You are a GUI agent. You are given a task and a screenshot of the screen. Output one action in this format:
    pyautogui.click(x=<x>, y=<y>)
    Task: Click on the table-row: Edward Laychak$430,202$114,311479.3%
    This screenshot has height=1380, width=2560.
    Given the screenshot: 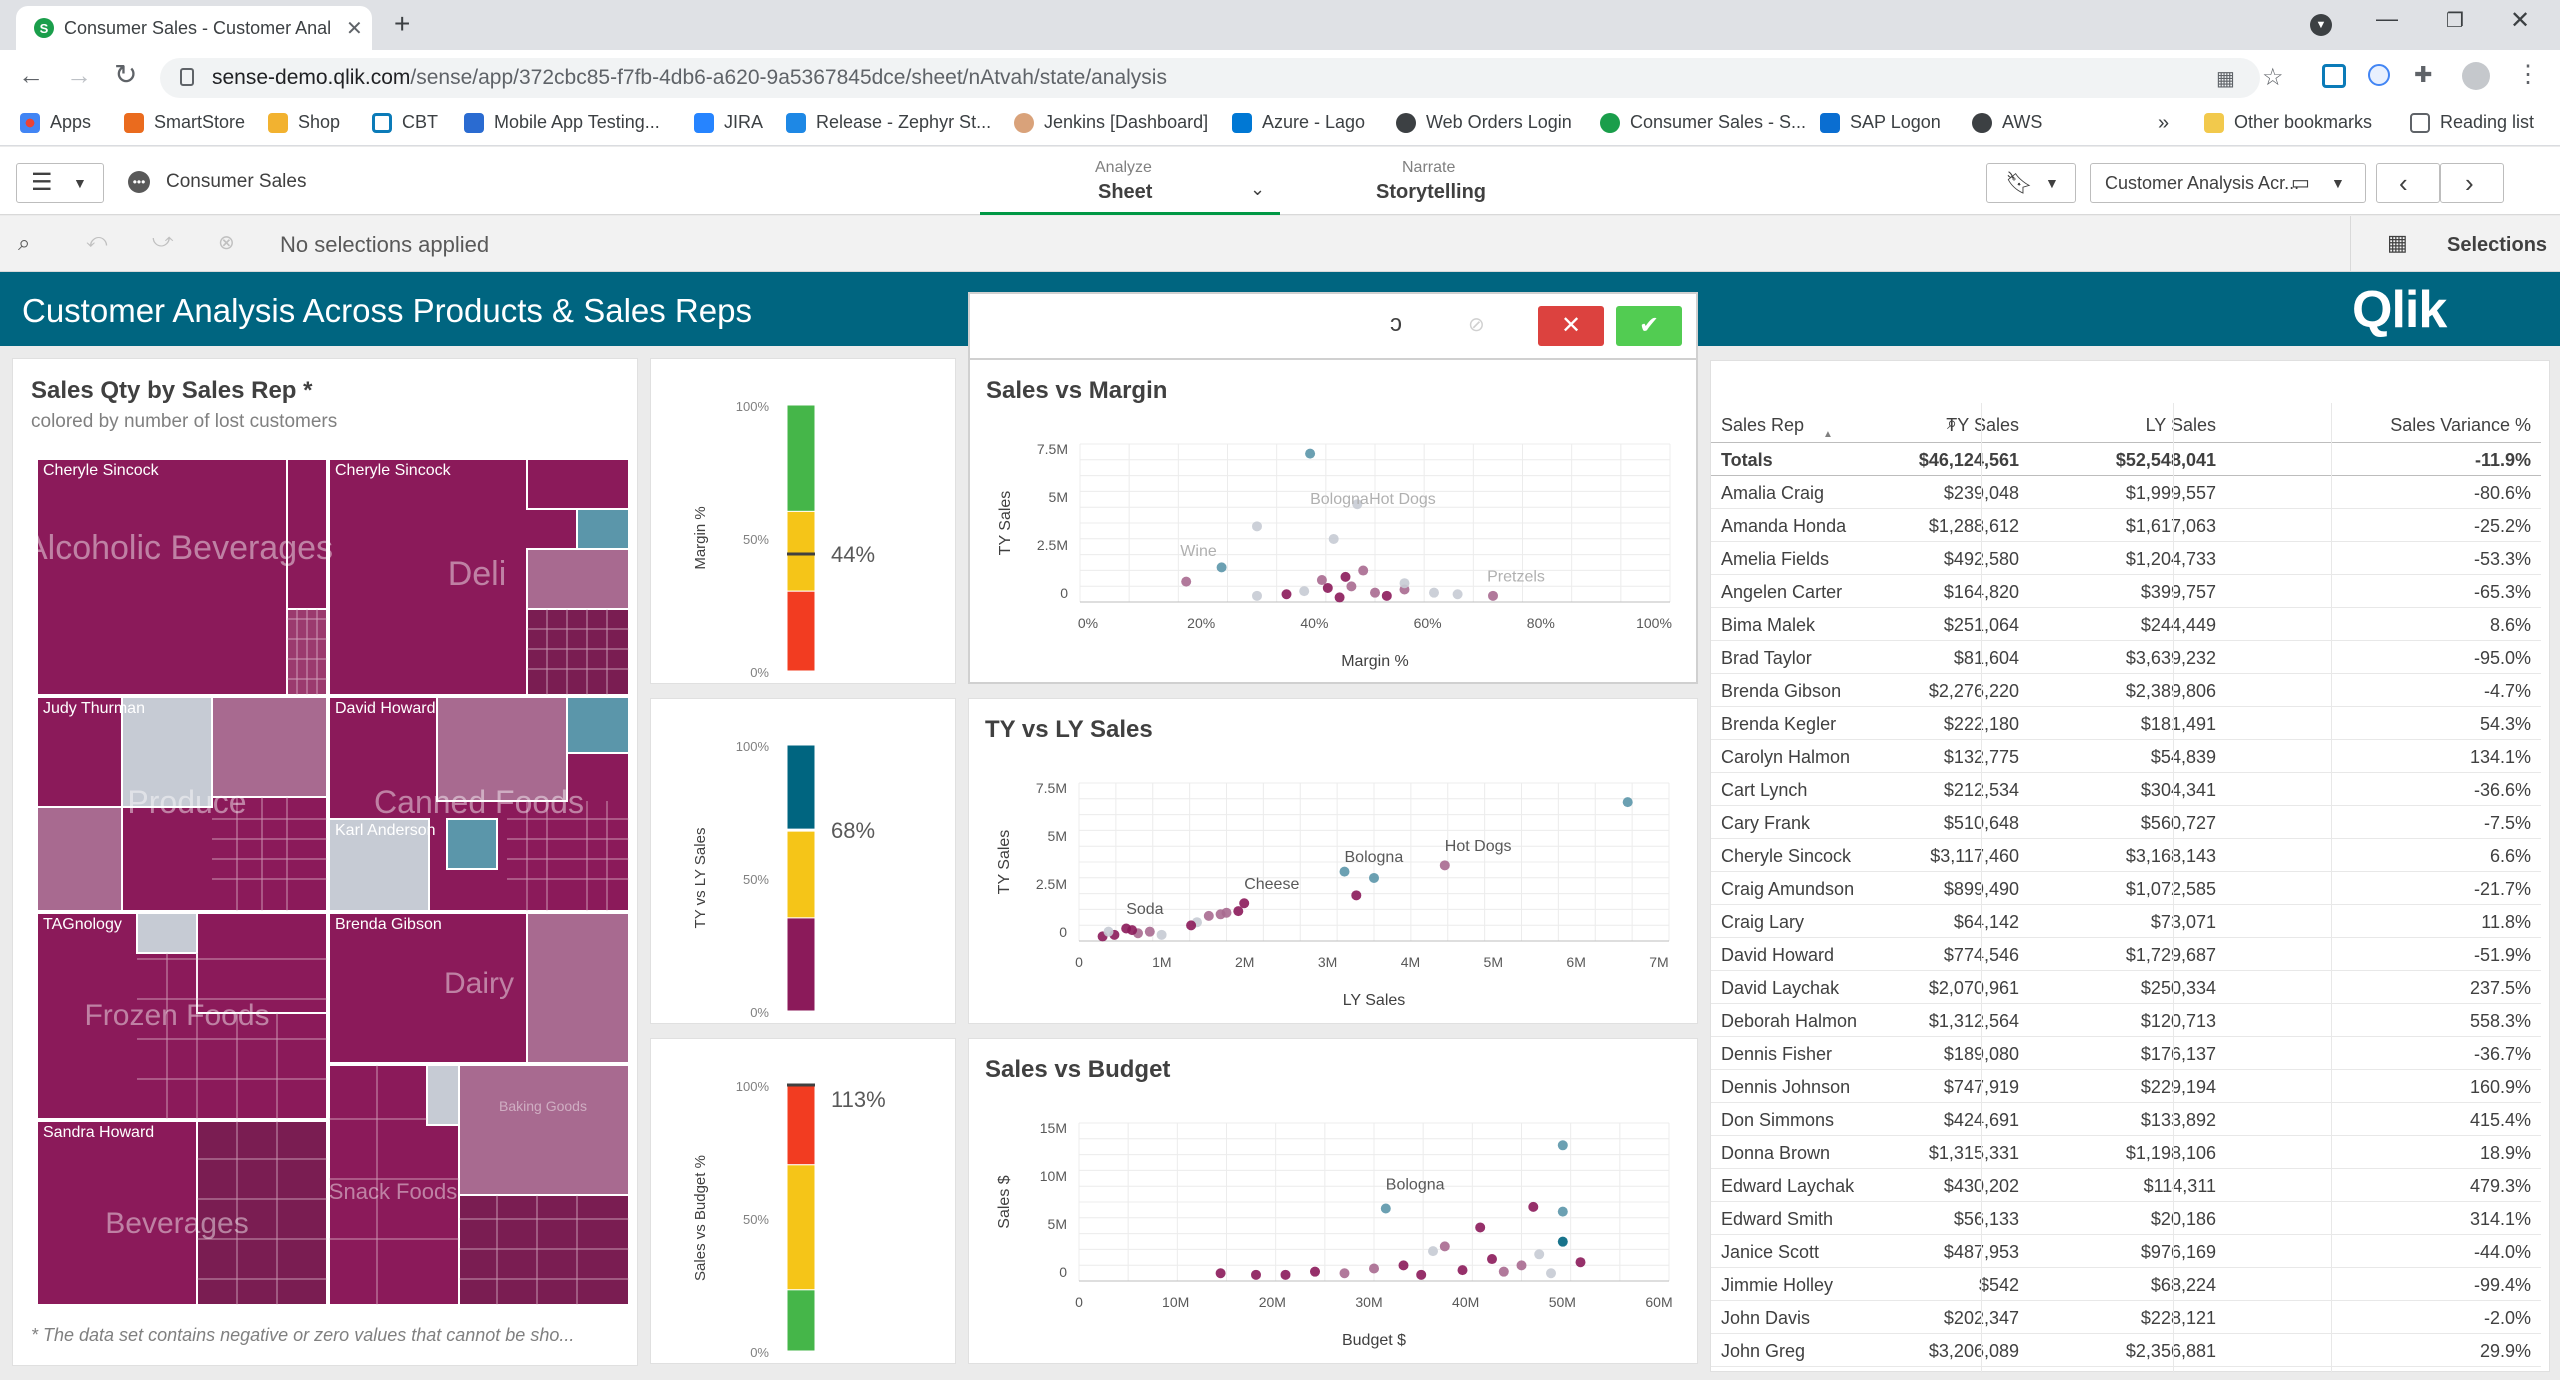 What is the action you would take?
    pyautogui.click(x=2126, y=1185)
    